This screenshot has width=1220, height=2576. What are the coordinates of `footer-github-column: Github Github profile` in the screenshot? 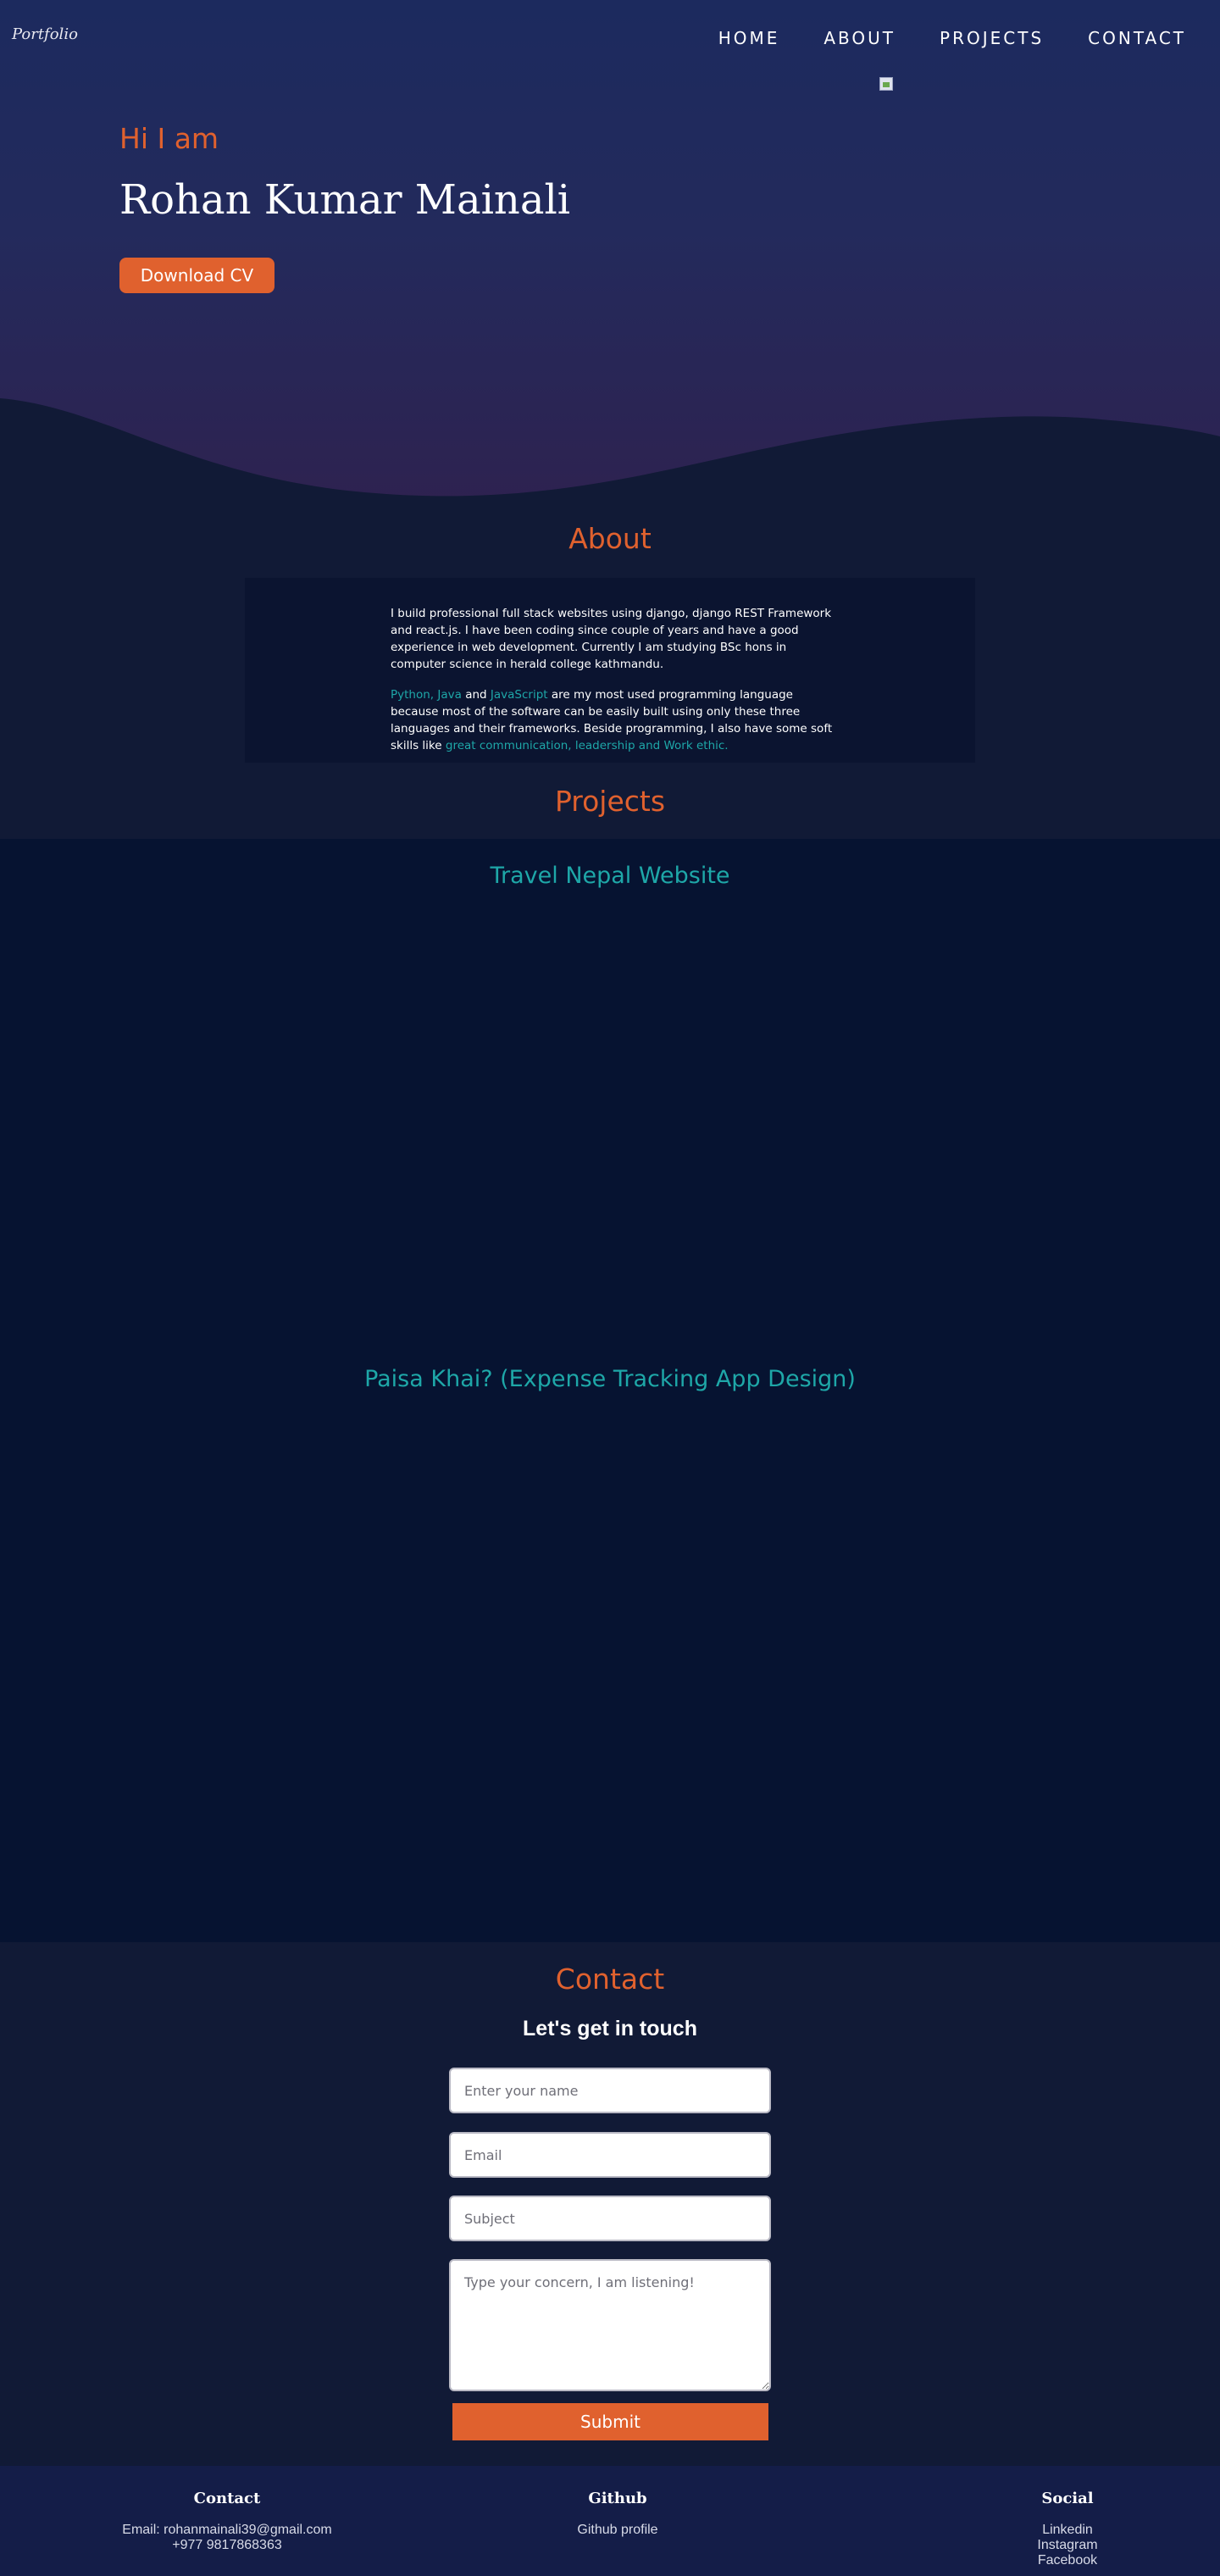 It's located at (617, 2514).